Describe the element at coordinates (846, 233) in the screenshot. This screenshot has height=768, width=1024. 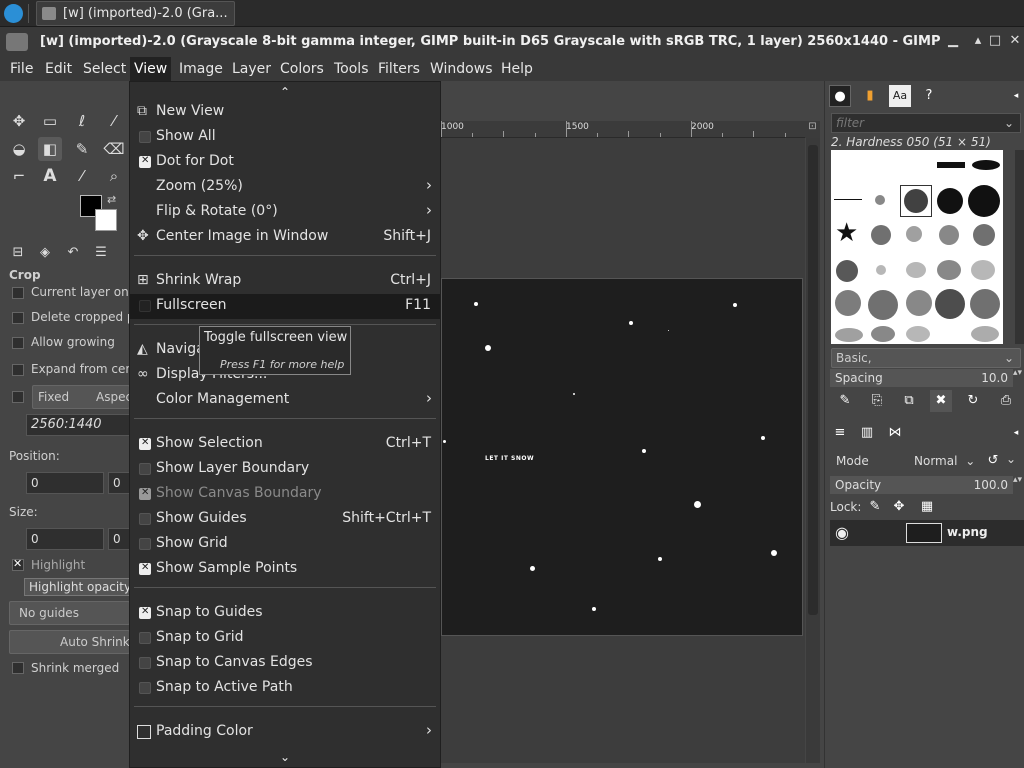
I see `star-brush-icon: ★` at that location.